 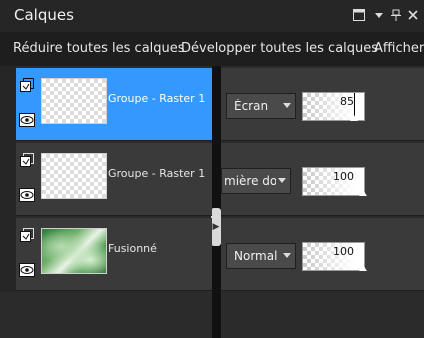 What do you see at coordinates (132, 248) in the screenshot?
I see `layer-name: Fusionné` at bounding box center [132, 248].